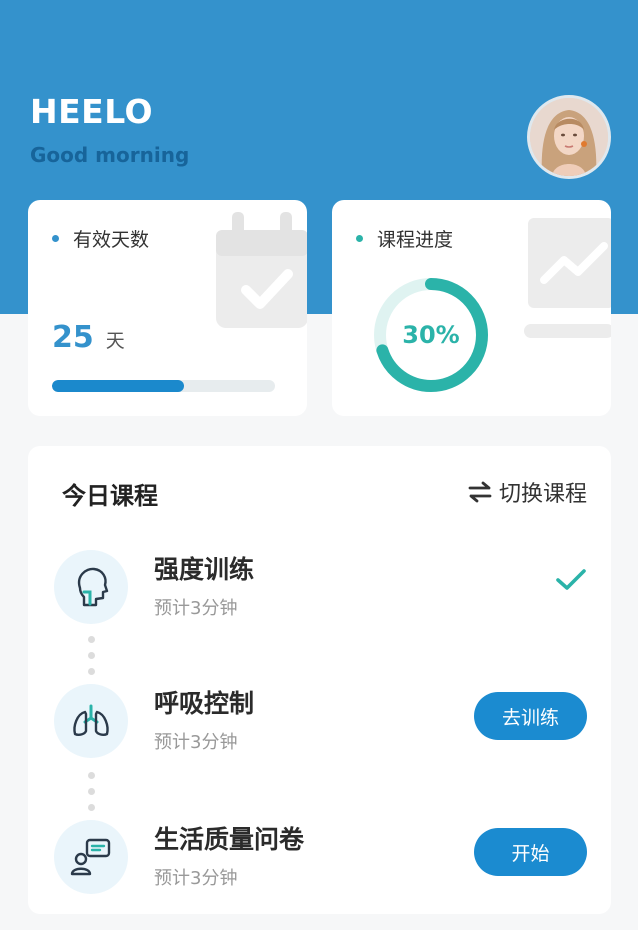  Describe the element at coordinates (91, 587) in the screenshot. I see `head-profile-icon` at that location.